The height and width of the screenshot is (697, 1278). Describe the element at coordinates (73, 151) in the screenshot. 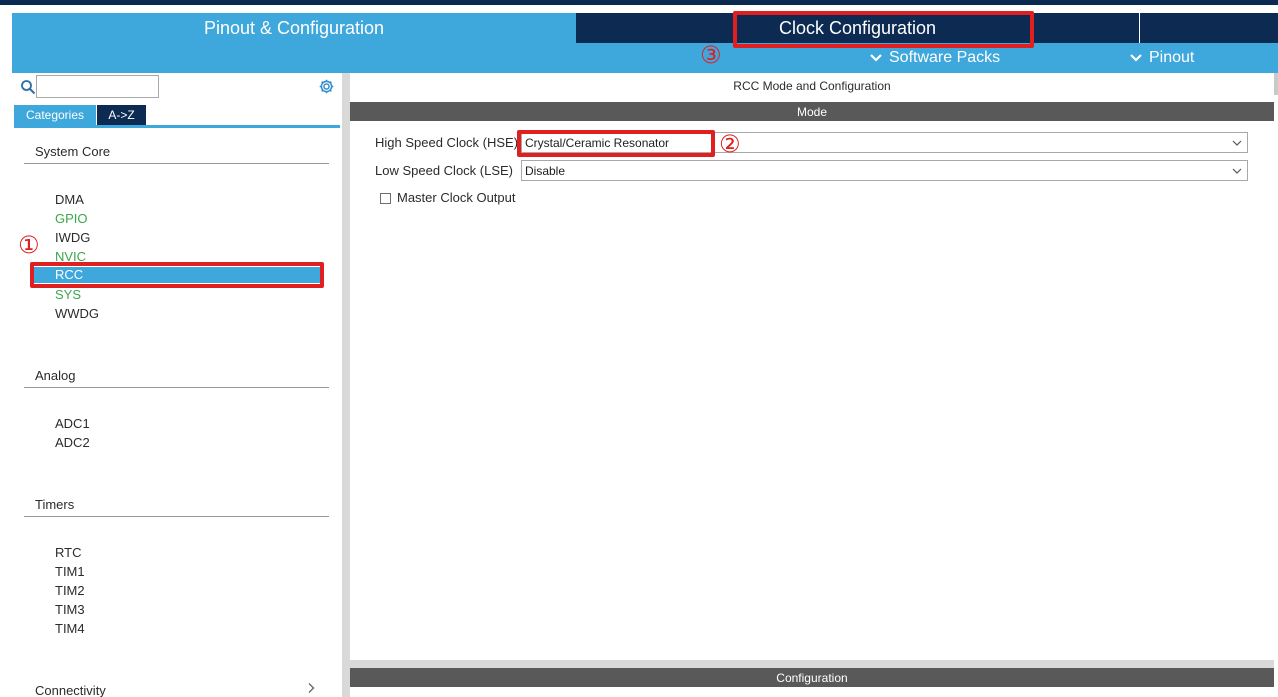

I see `section-title-system-core: System Core` at that location.